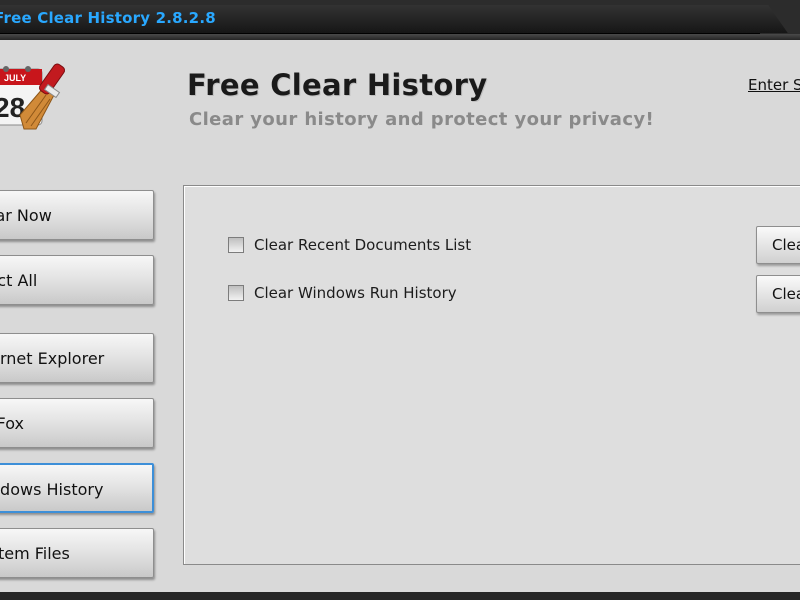 The width and height of the screenshot is (800, 600). I want to click on clear-recent-documents-button: Clear, so click(778, 245).